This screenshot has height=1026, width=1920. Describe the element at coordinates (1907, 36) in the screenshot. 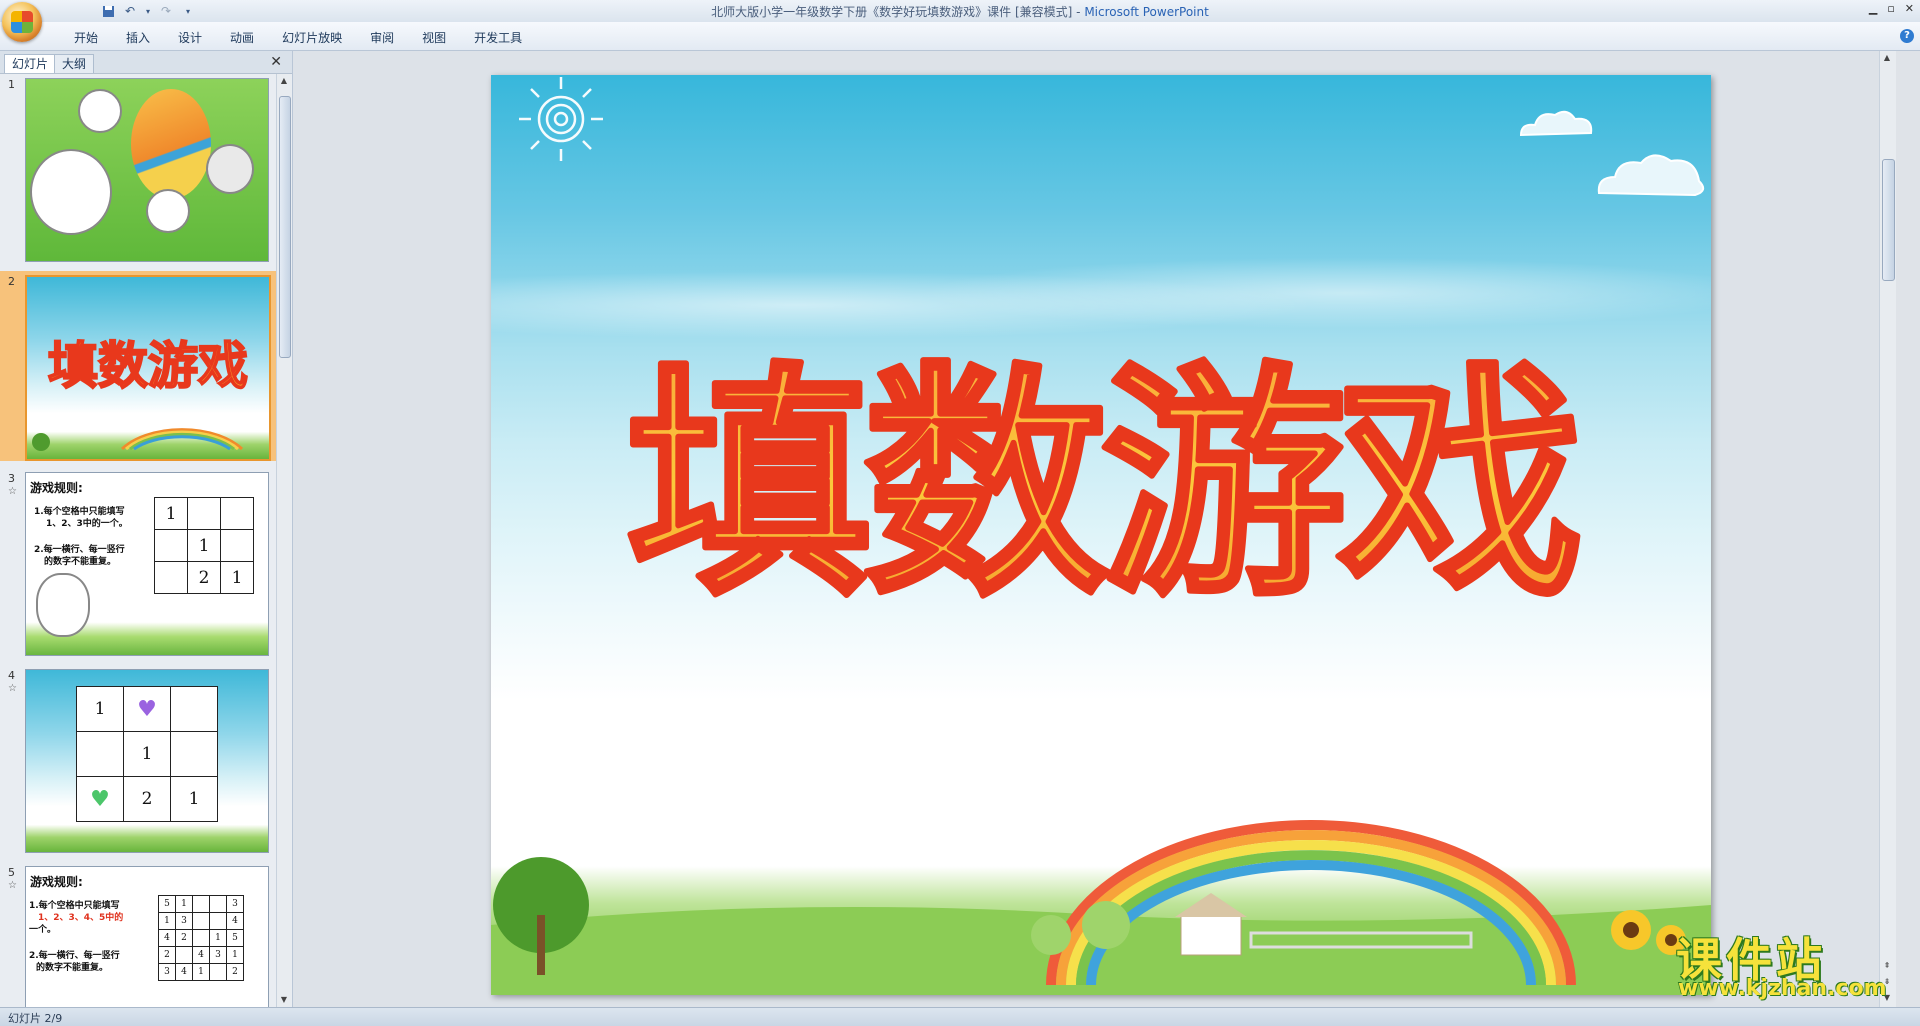

I see `help-icon: ?` at that location.